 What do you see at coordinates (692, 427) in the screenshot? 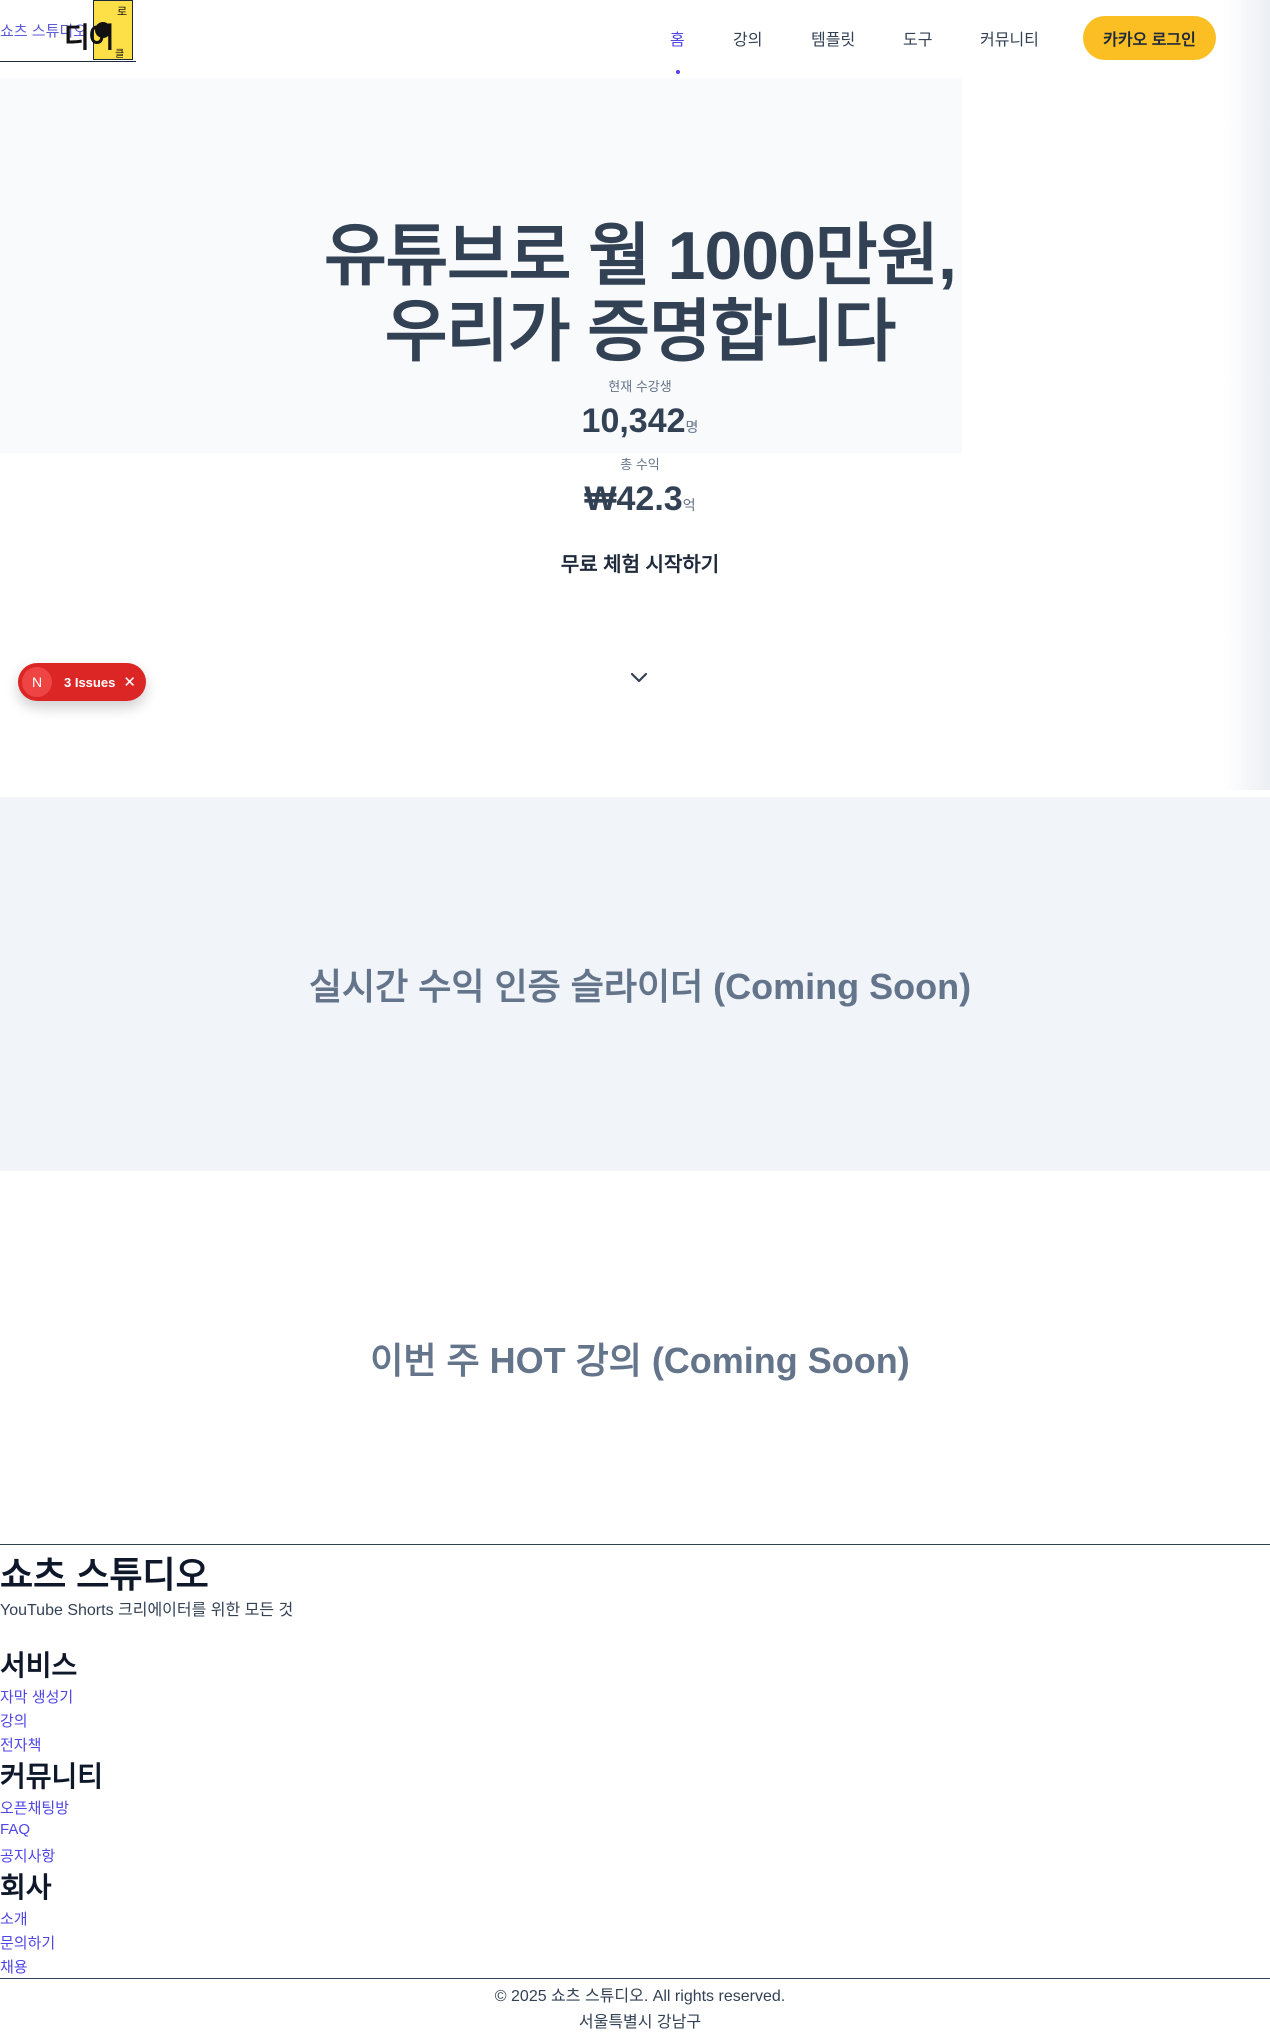
I see `stat-unit-students: 명` at bounding box center [692, 427].